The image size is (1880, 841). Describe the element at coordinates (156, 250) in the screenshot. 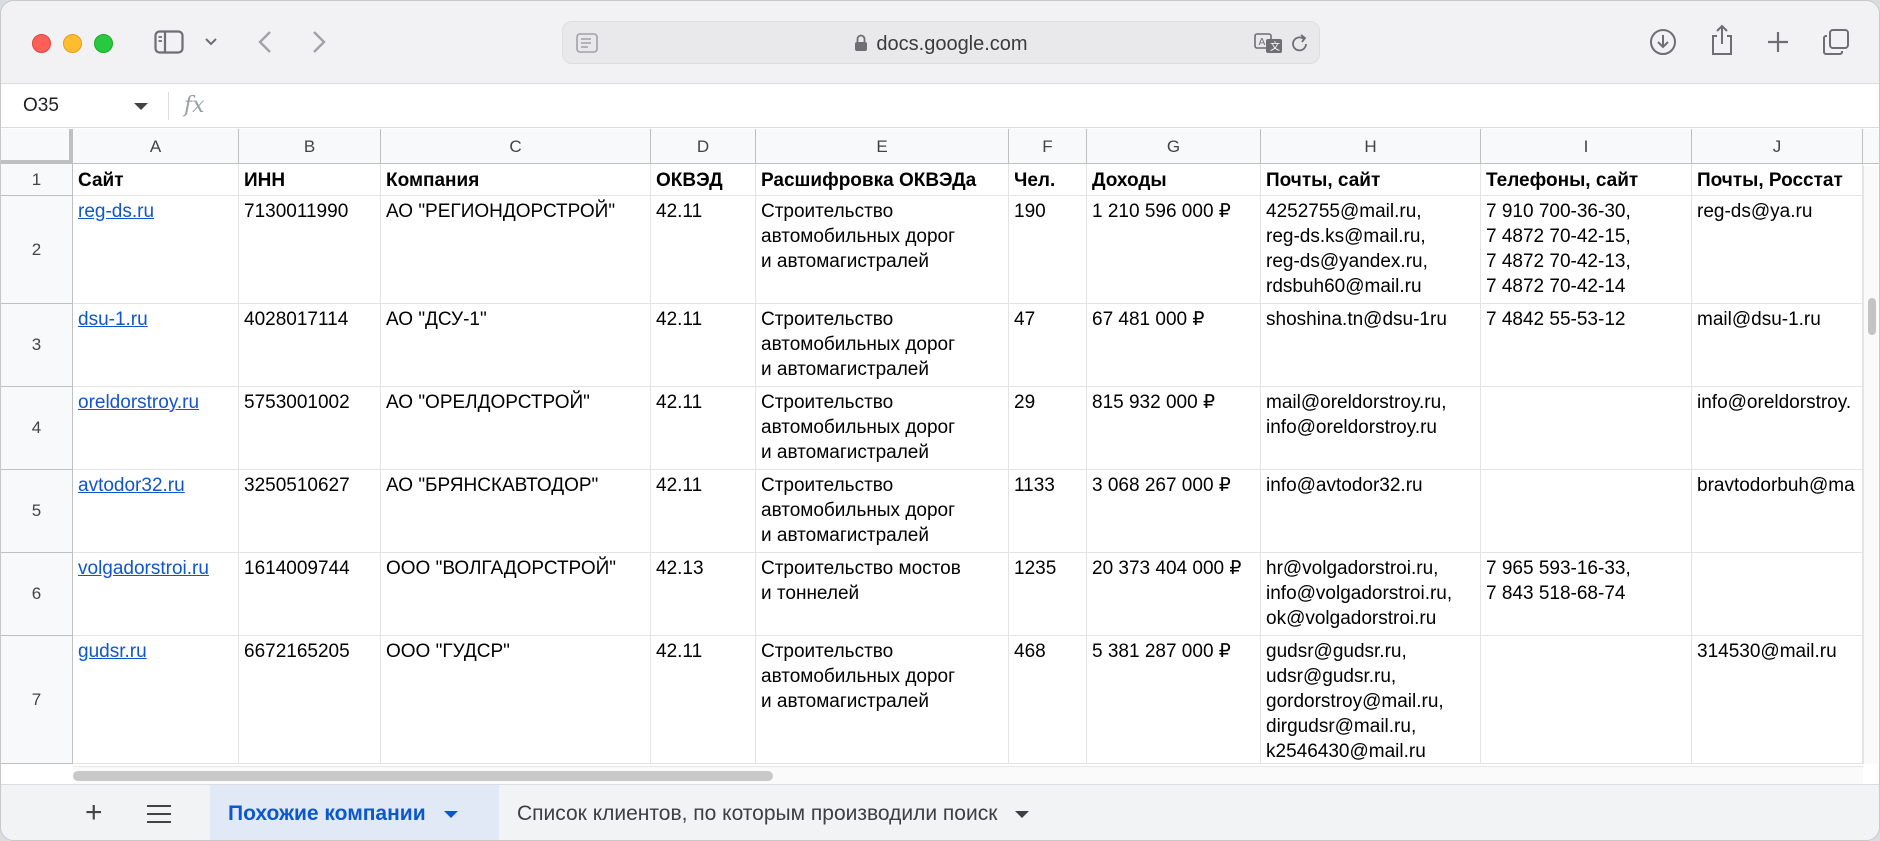

I see `site-link-cell: reg-ds.ru` at that location.